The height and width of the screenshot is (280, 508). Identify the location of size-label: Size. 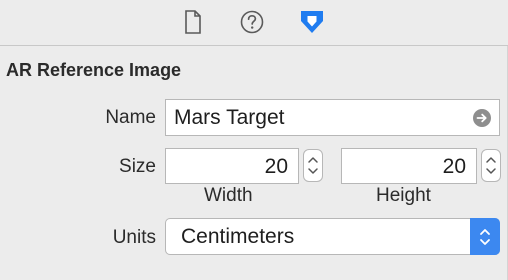
(137, 166).